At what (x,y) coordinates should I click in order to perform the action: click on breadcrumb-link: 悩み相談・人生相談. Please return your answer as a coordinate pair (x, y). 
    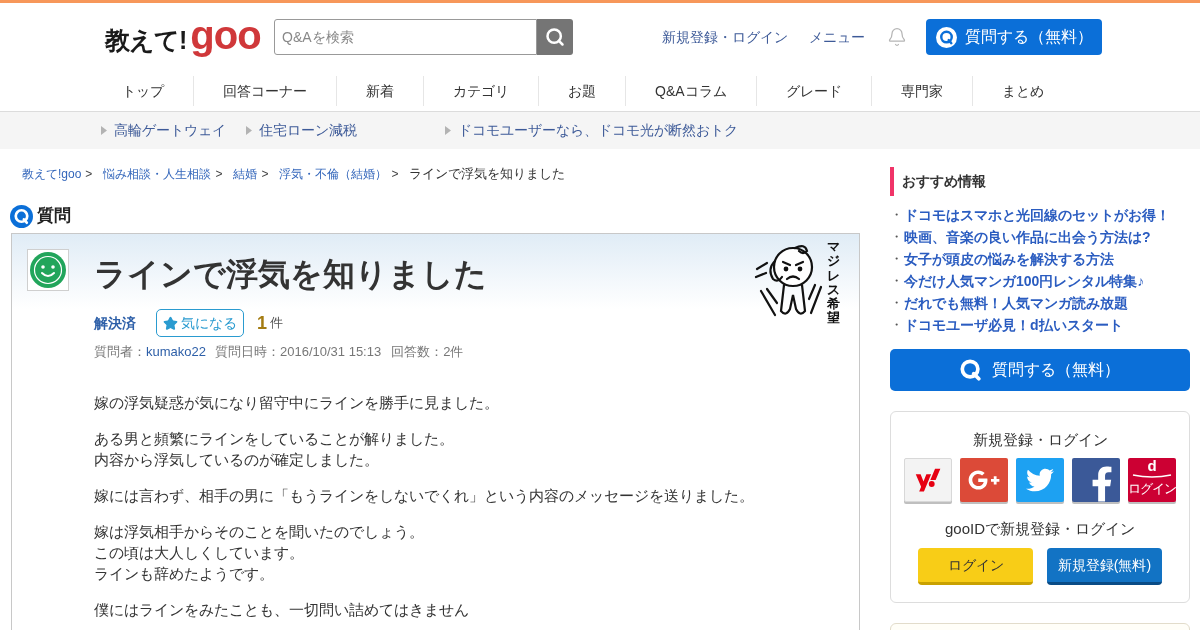
    Looking at the image, I should click on (157, 173).